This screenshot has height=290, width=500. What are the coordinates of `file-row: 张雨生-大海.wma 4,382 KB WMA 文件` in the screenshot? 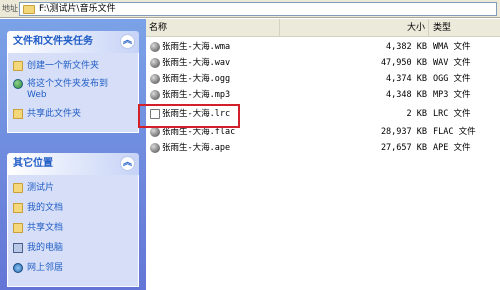 It's located at (323, 47).